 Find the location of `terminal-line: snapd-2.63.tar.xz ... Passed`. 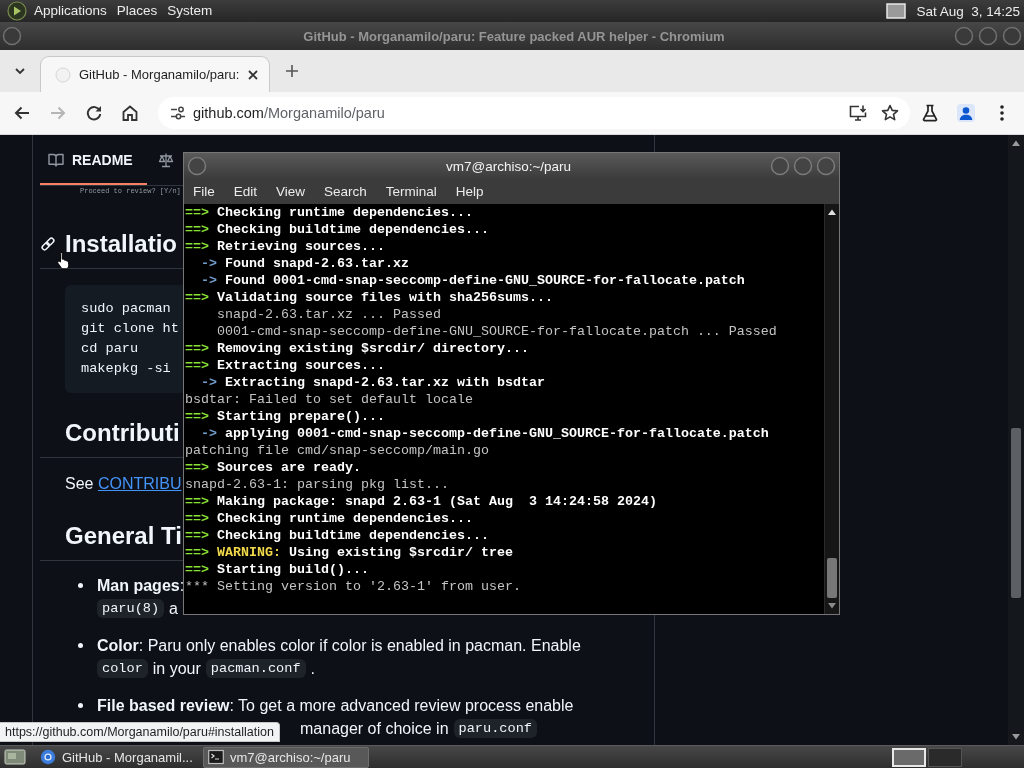

terminal-line: snapd-2.63.tar.xz ... Passed is located at coordinates (329, 314).